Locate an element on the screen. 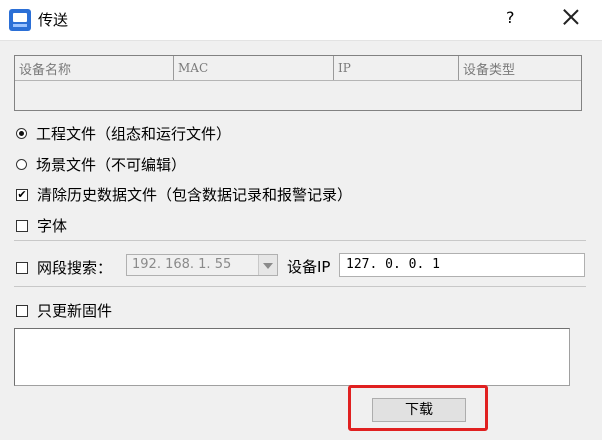 This screenshot has height=440, width=602. device-table: 设备名称 MAC IP 设备类型 is located at coordinates (298, 83).